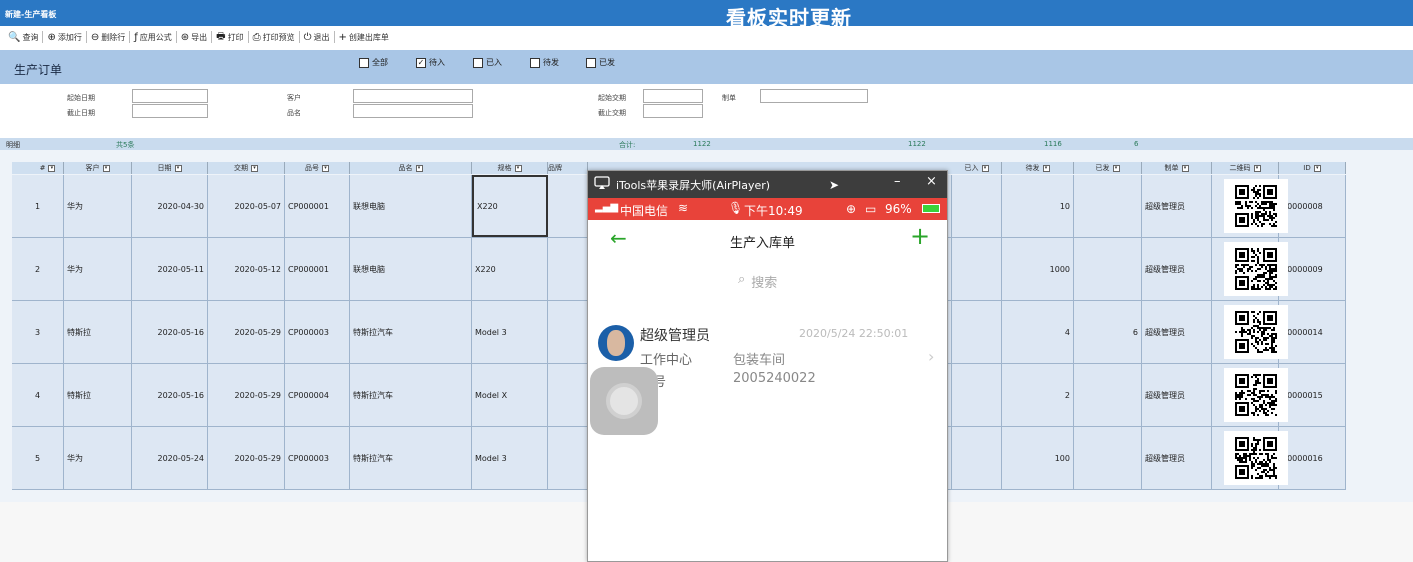 This screenshot has height=562, width=1413. What do you see at coordinates (600, 62) in the screenshot?
I see `filter-shipped: 已发` at bounding box center [600, 62].